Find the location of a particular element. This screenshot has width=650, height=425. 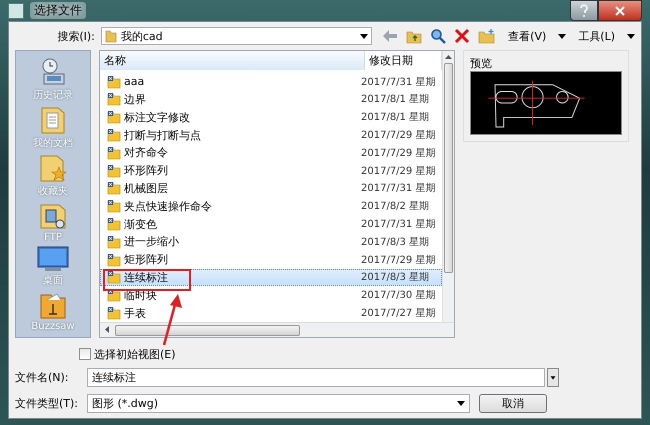

file-date: 2017/7/30 星期 is located at coordinates (398, 295).